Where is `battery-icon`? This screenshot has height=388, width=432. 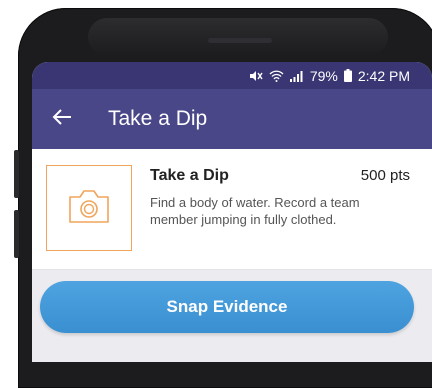 battery-icon is located at coordinates (347, 75).